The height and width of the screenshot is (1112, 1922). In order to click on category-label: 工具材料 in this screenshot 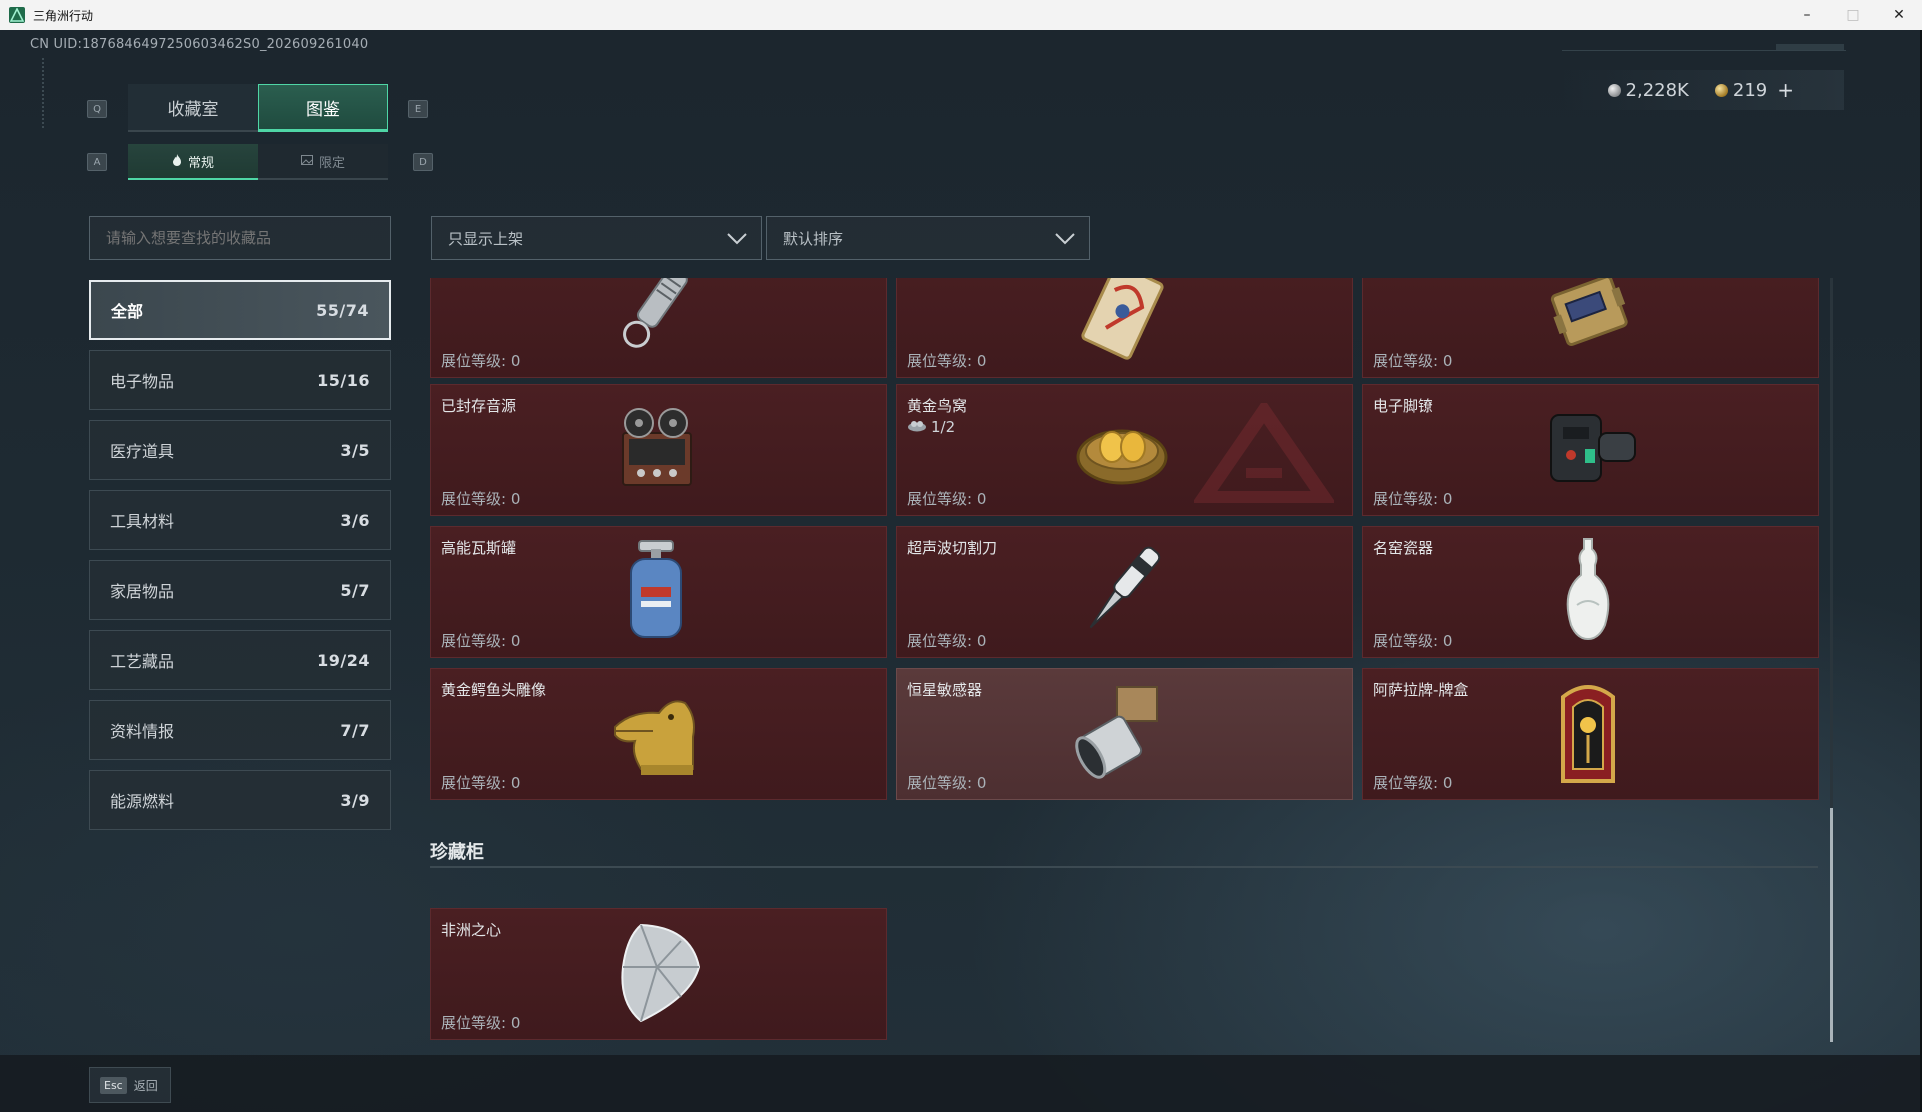, I will do `click(142, 521)`.